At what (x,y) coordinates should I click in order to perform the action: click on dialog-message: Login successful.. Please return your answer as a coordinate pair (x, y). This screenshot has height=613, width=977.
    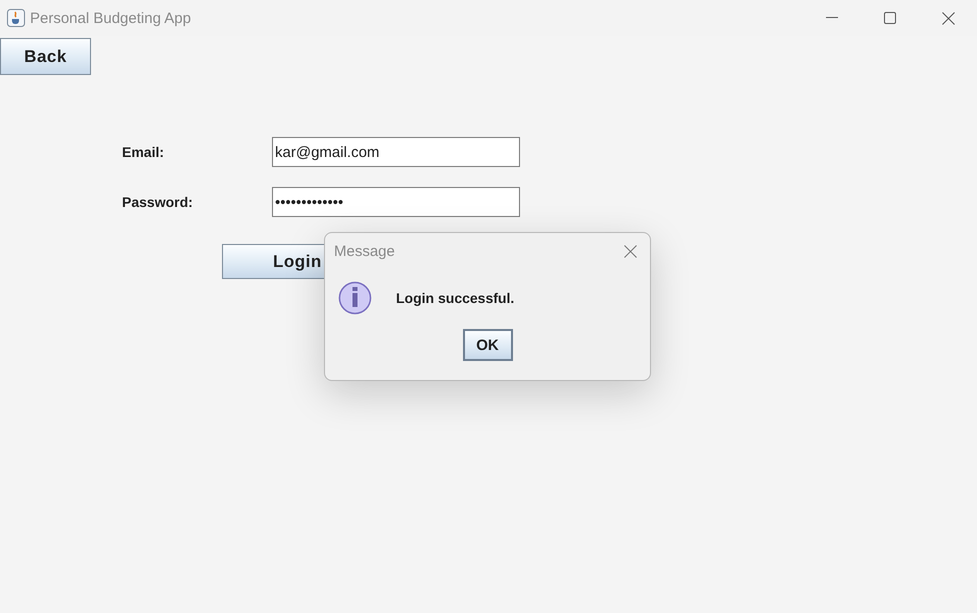
    Looking at the image, I should click on (455, 298).